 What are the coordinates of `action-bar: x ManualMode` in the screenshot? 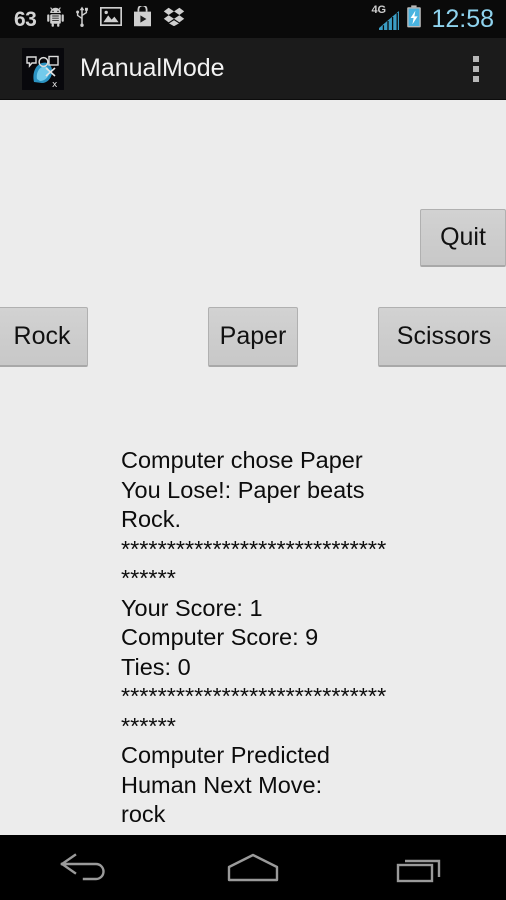 It's located at (253, 69).